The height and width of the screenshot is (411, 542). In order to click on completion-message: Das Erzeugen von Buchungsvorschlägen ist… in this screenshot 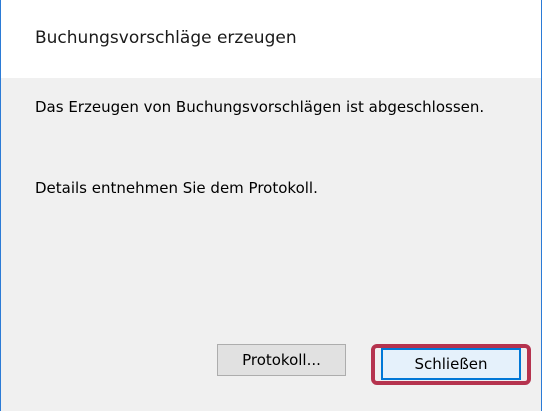, I will do `click(260, 107)`.